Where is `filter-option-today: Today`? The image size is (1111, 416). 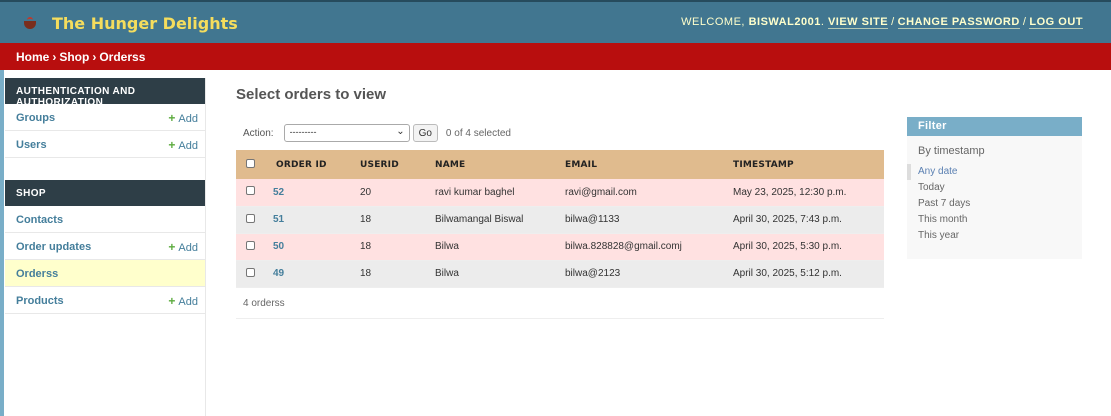
filter-option-today: Today is located at coordinates (994, 188).